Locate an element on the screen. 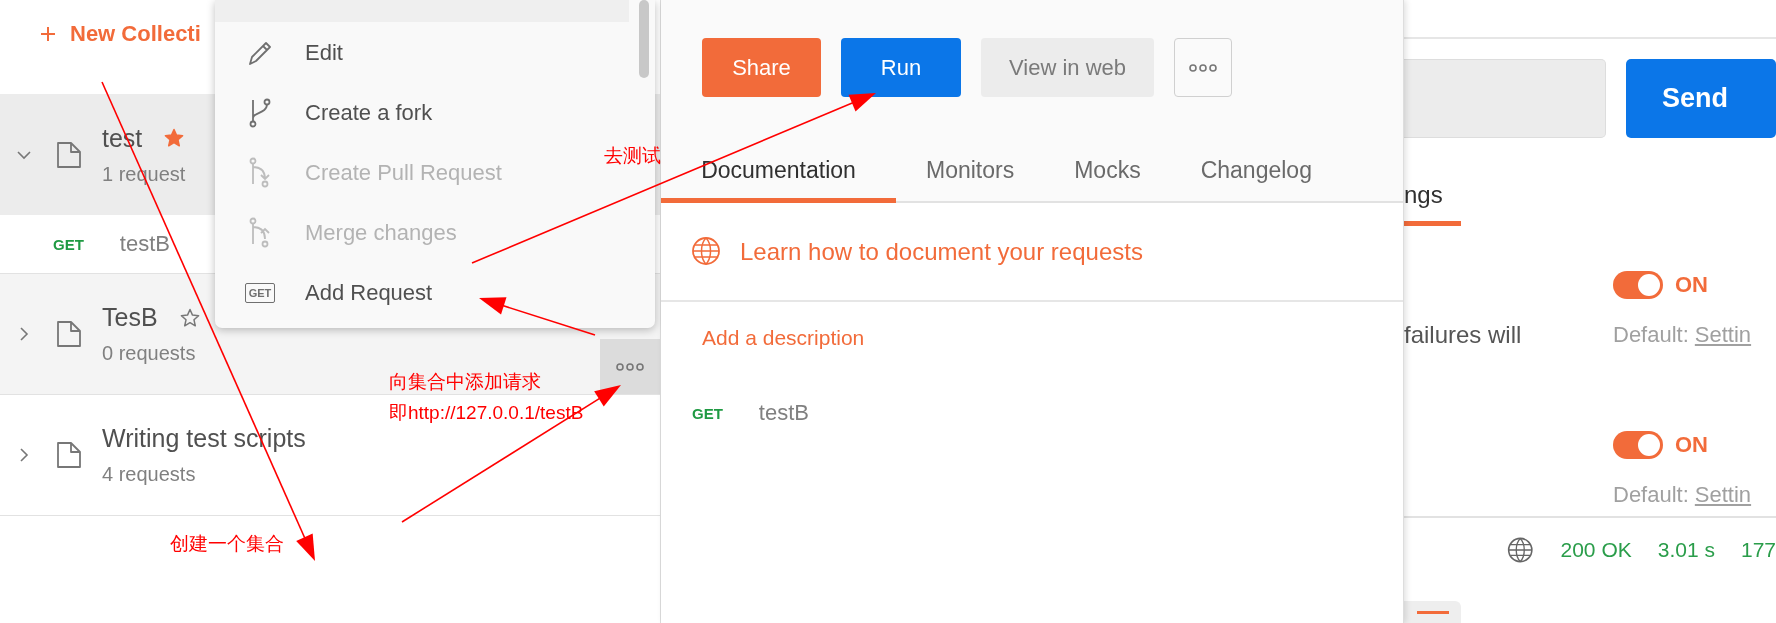  web-button: View in web is located at coordinates (1067, 67).